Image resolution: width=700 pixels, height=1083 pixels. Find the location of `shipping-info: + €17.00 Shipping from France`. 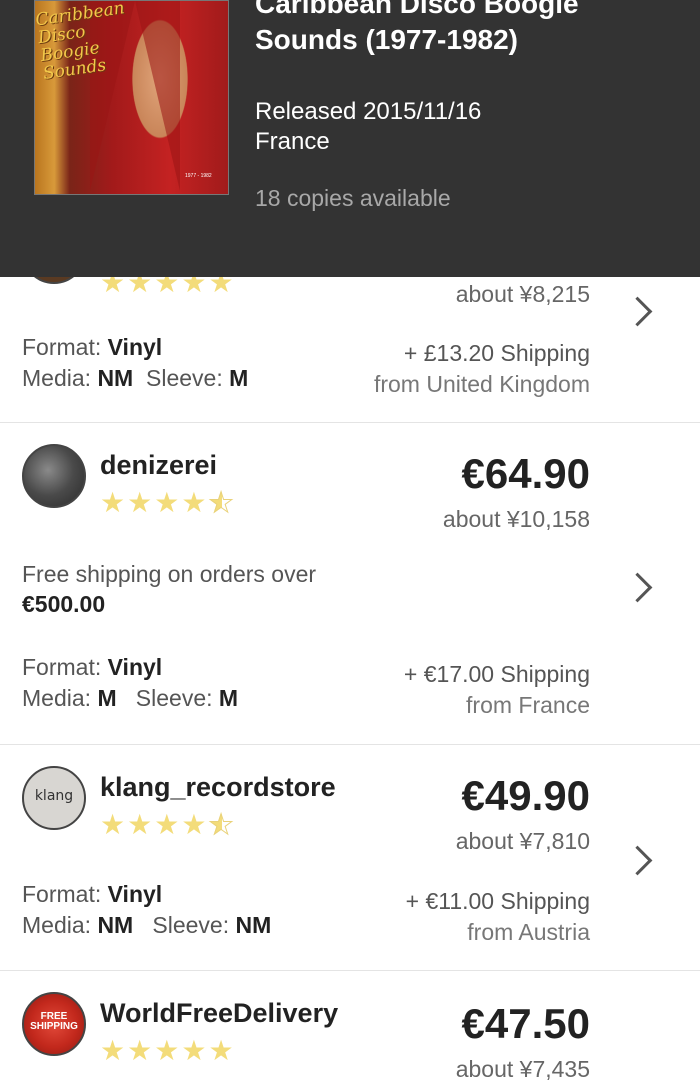

shipping-info: + €17.00 Shipping from France is located at coordinates (497, 690).